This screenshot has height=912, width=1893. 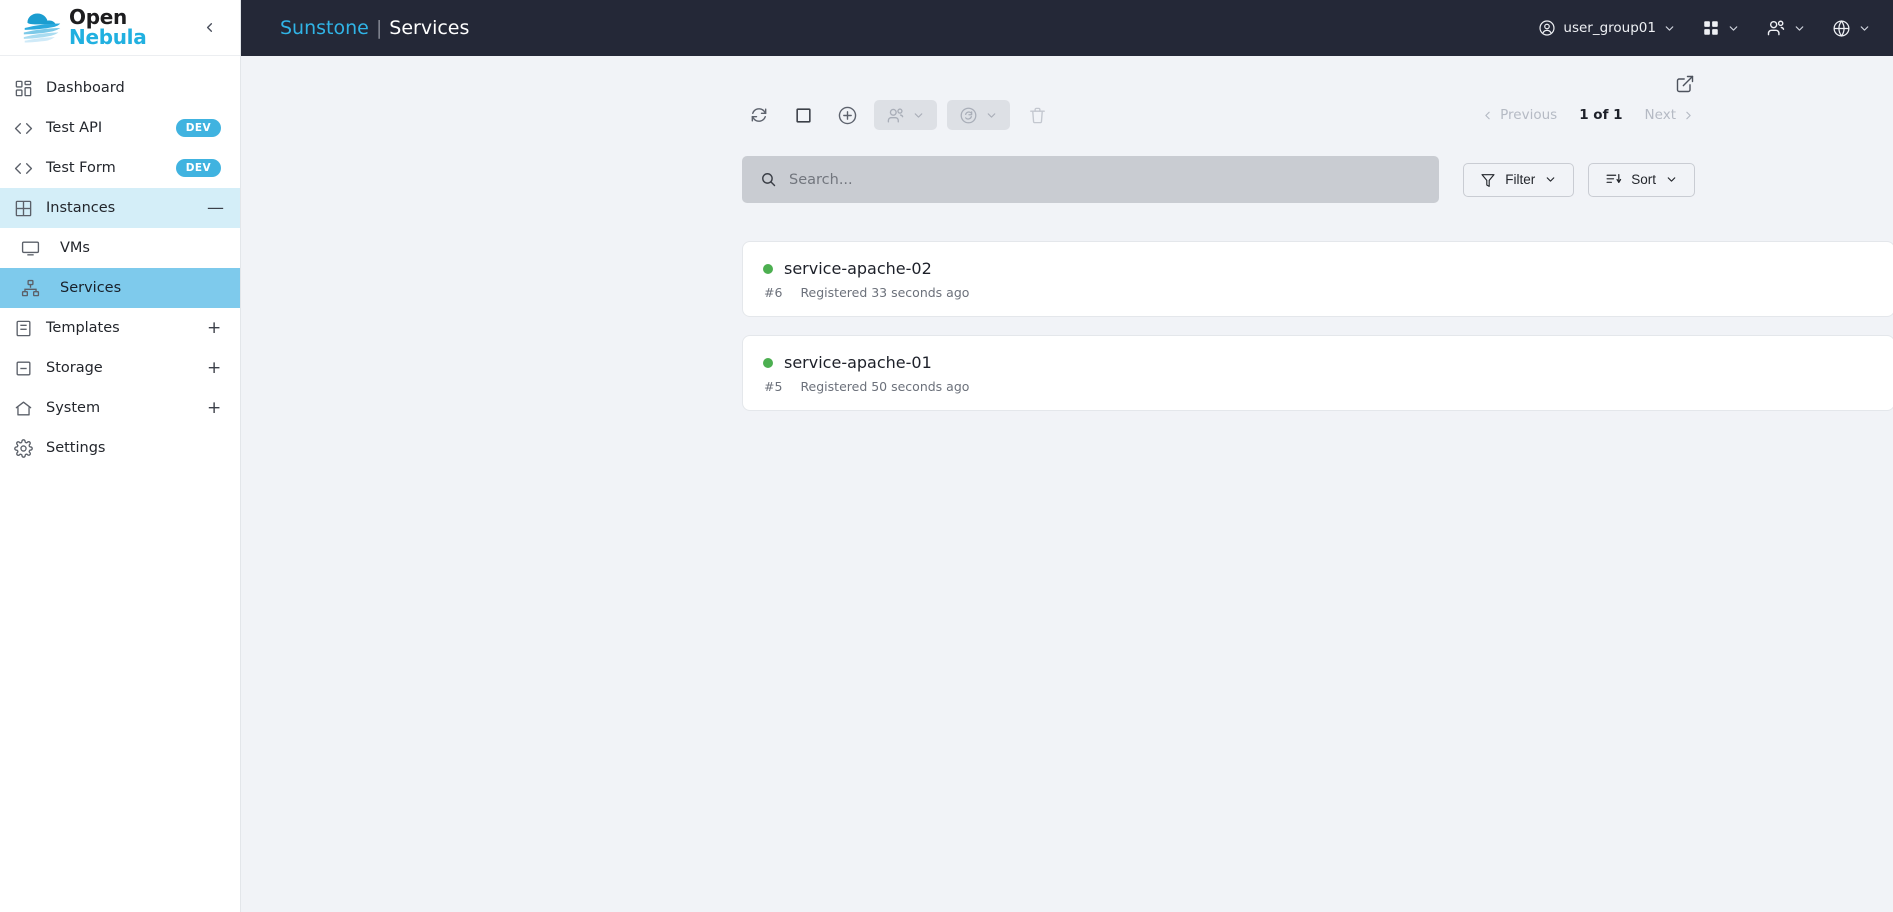 What do you see at coordinates (1721, 28) in the screenshot?
I see `apps-menu-button` at bounding box center [1721, 28].